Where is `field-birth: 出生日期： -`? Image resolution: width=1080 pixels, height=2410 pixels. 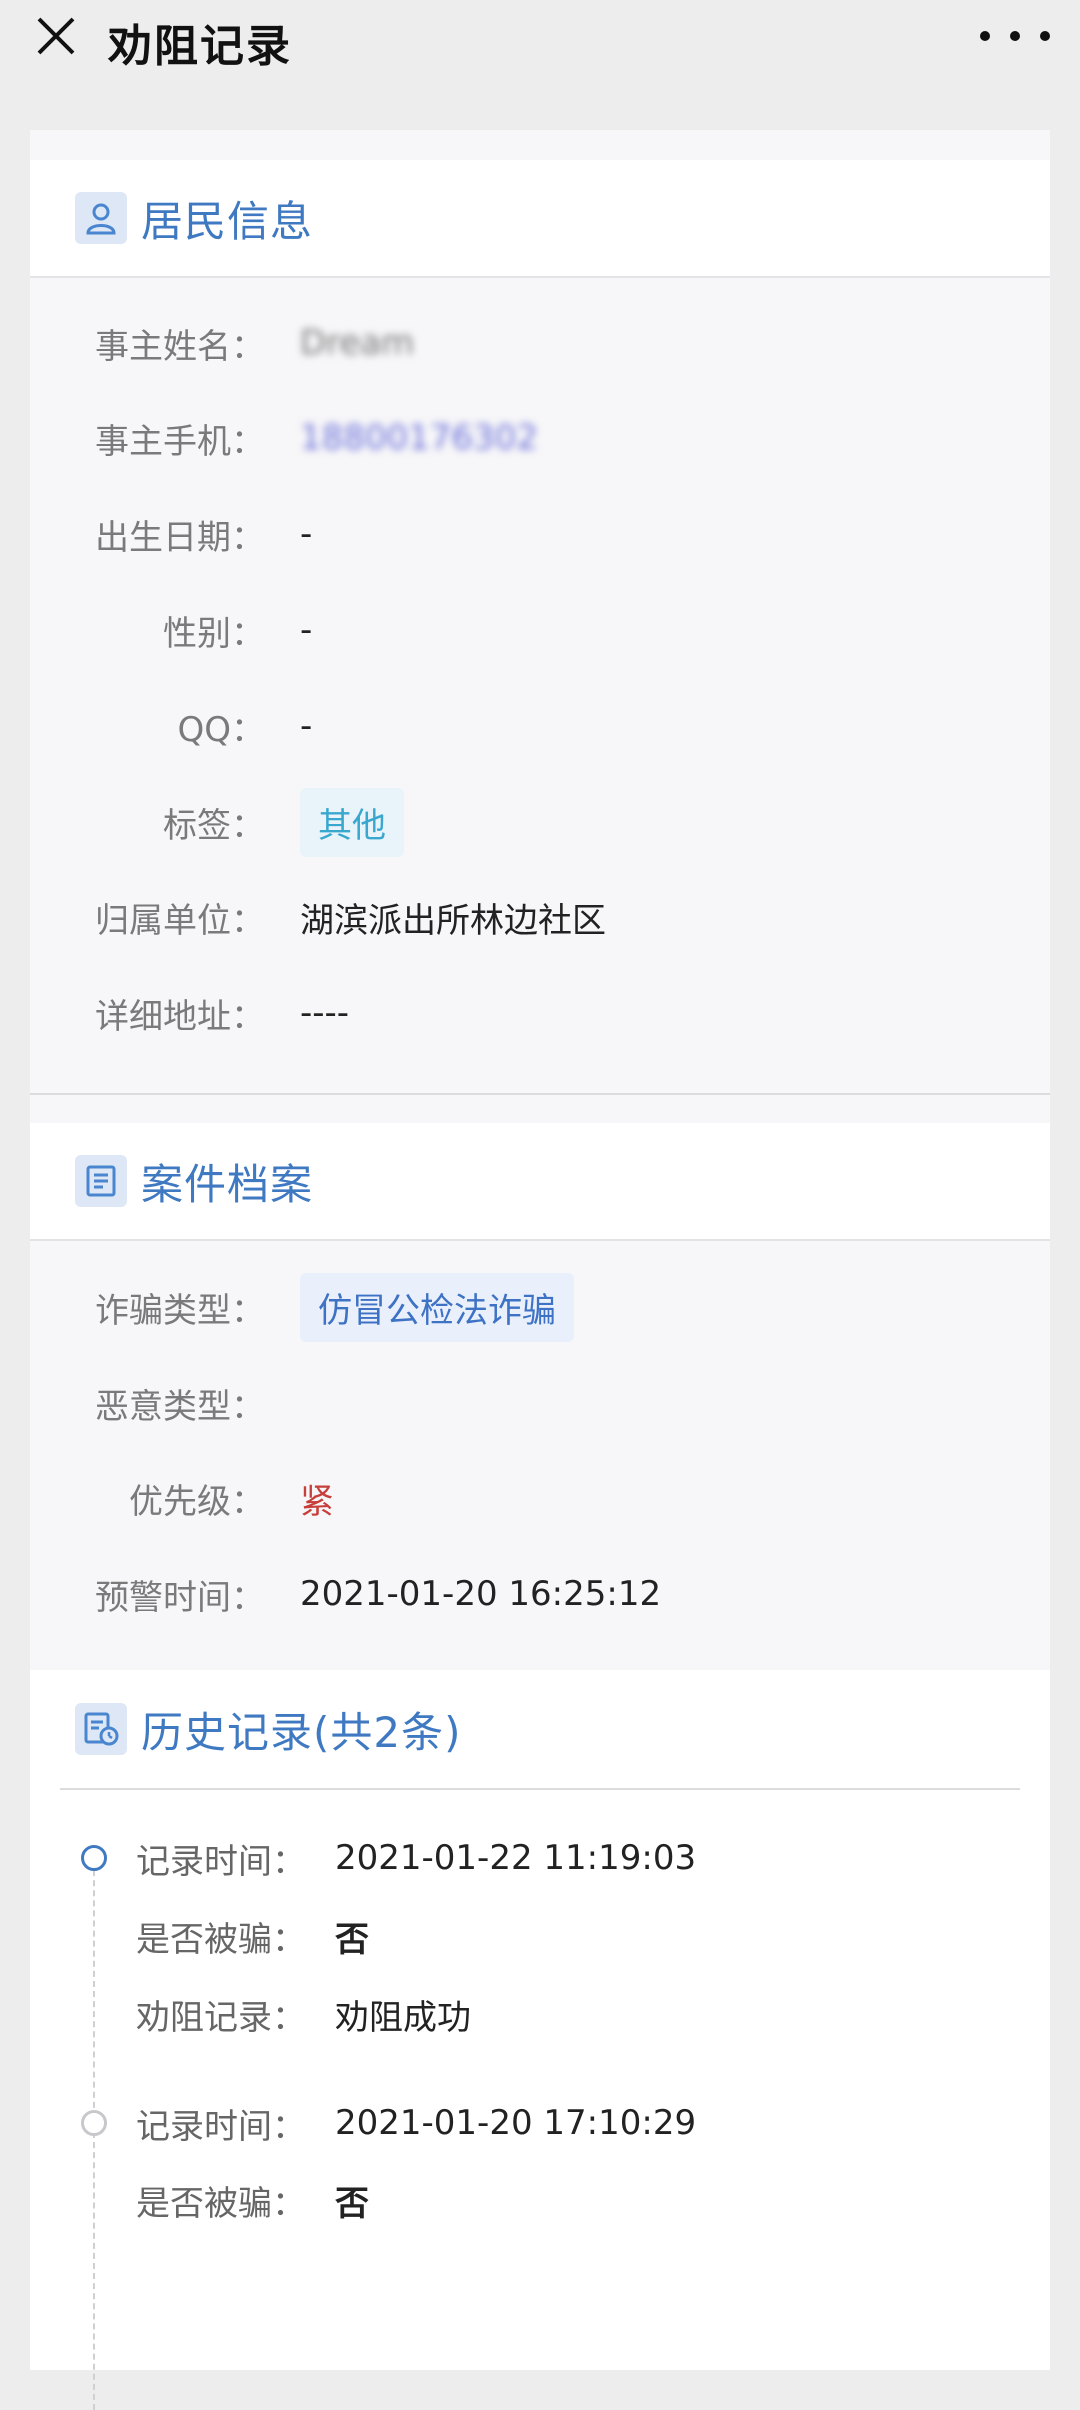
field-birth: 出生日期： - is located at coordinates (540, 534).